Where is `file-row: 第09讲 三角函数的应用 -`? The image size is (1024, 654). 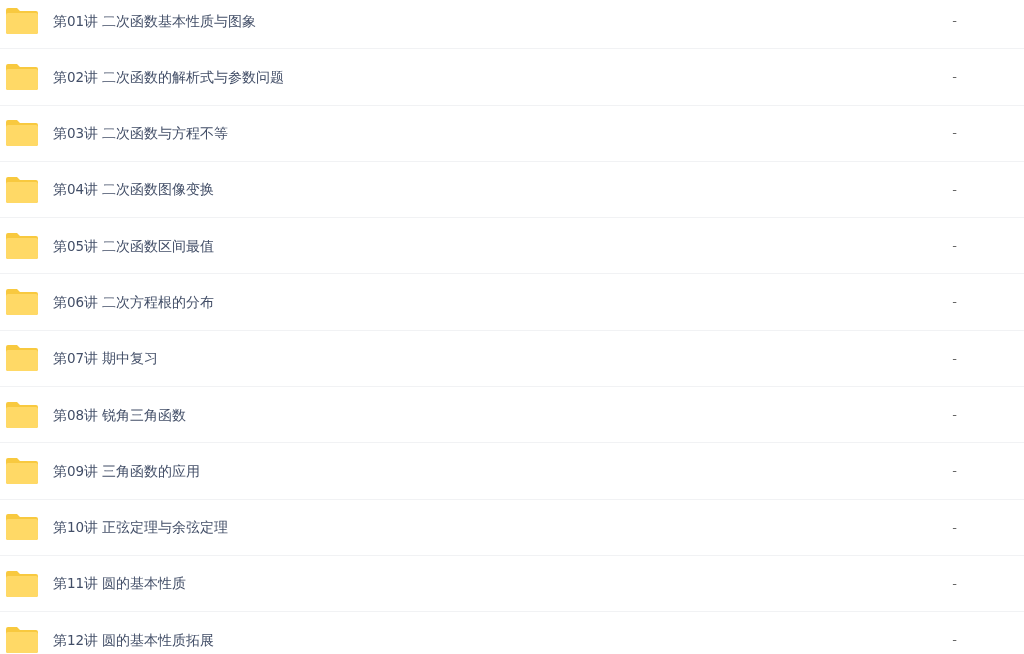
file-row: 第09讲 三角函数的应用 - is located at coordinates (512, 471).